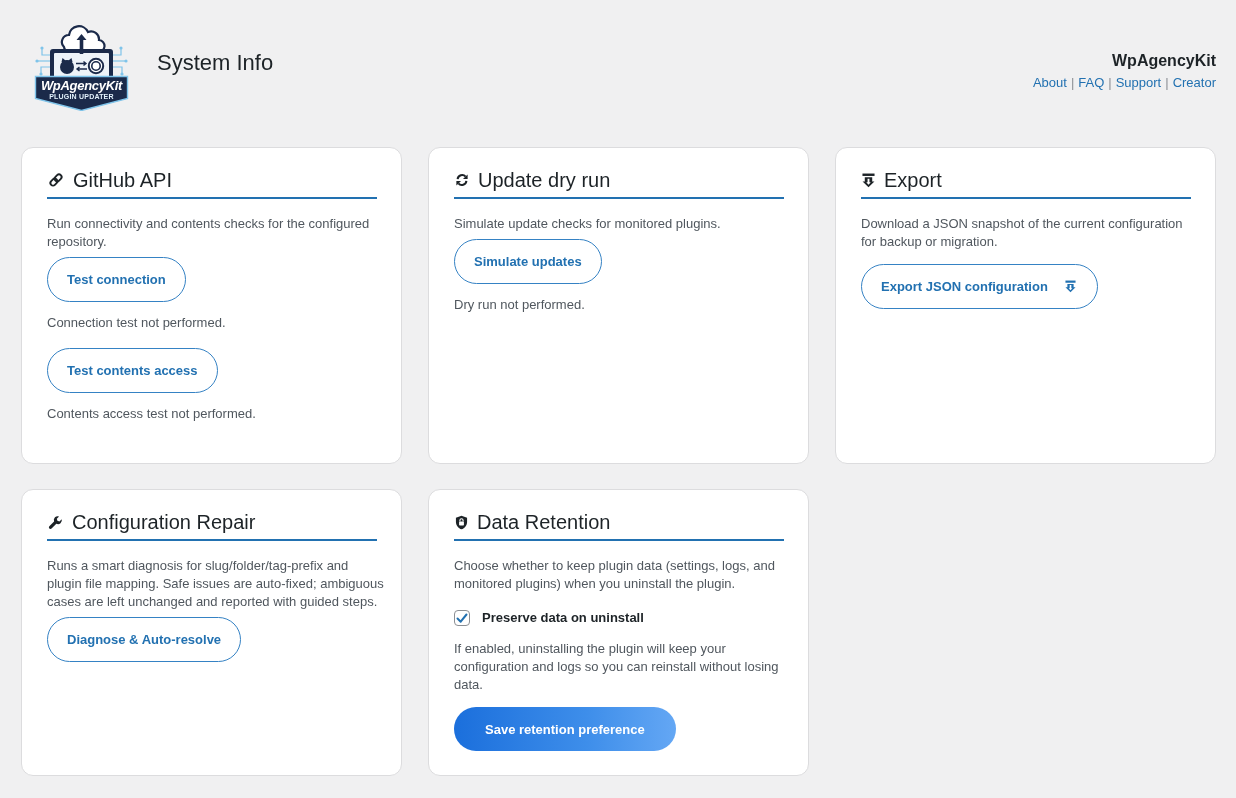  Describe the element at coordinates (1138, 82) in the screenshot. I see `nav-link: Support` at that location.